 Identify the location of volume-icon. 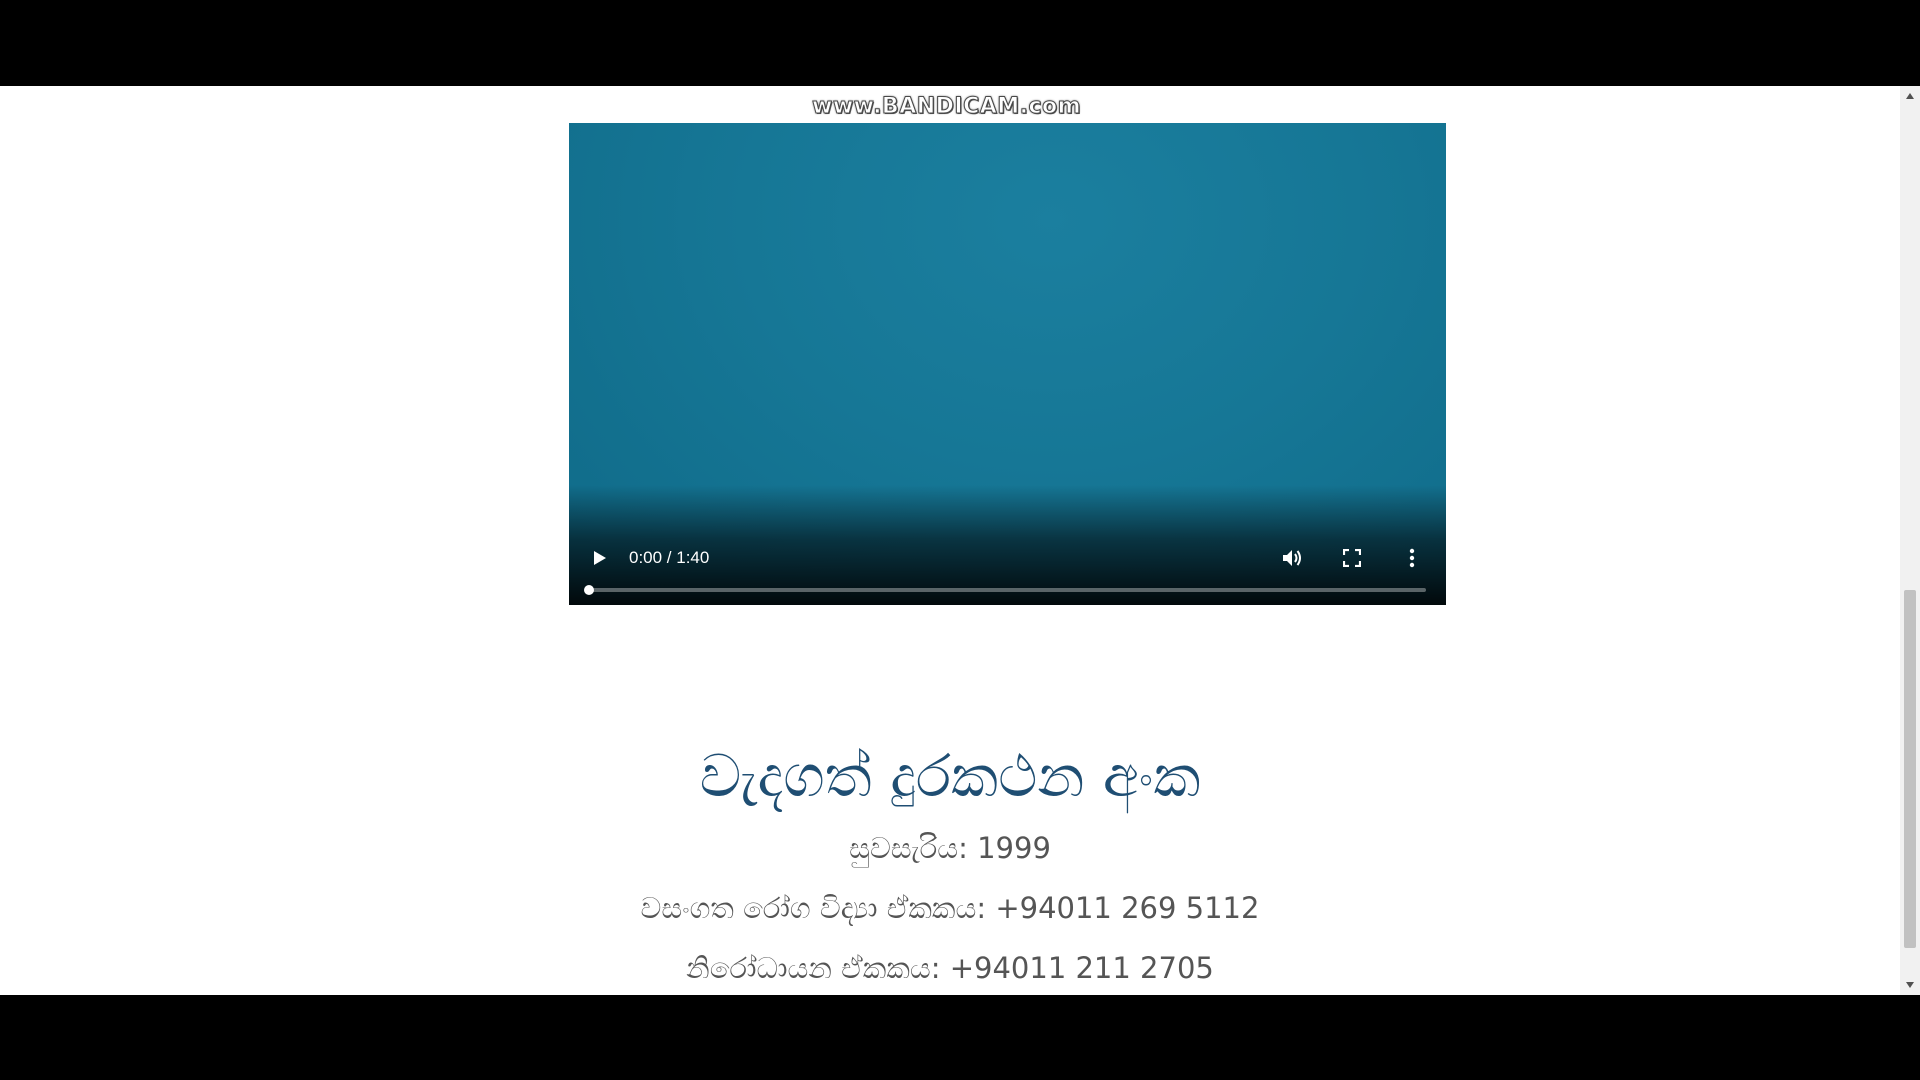
(1292, 558).